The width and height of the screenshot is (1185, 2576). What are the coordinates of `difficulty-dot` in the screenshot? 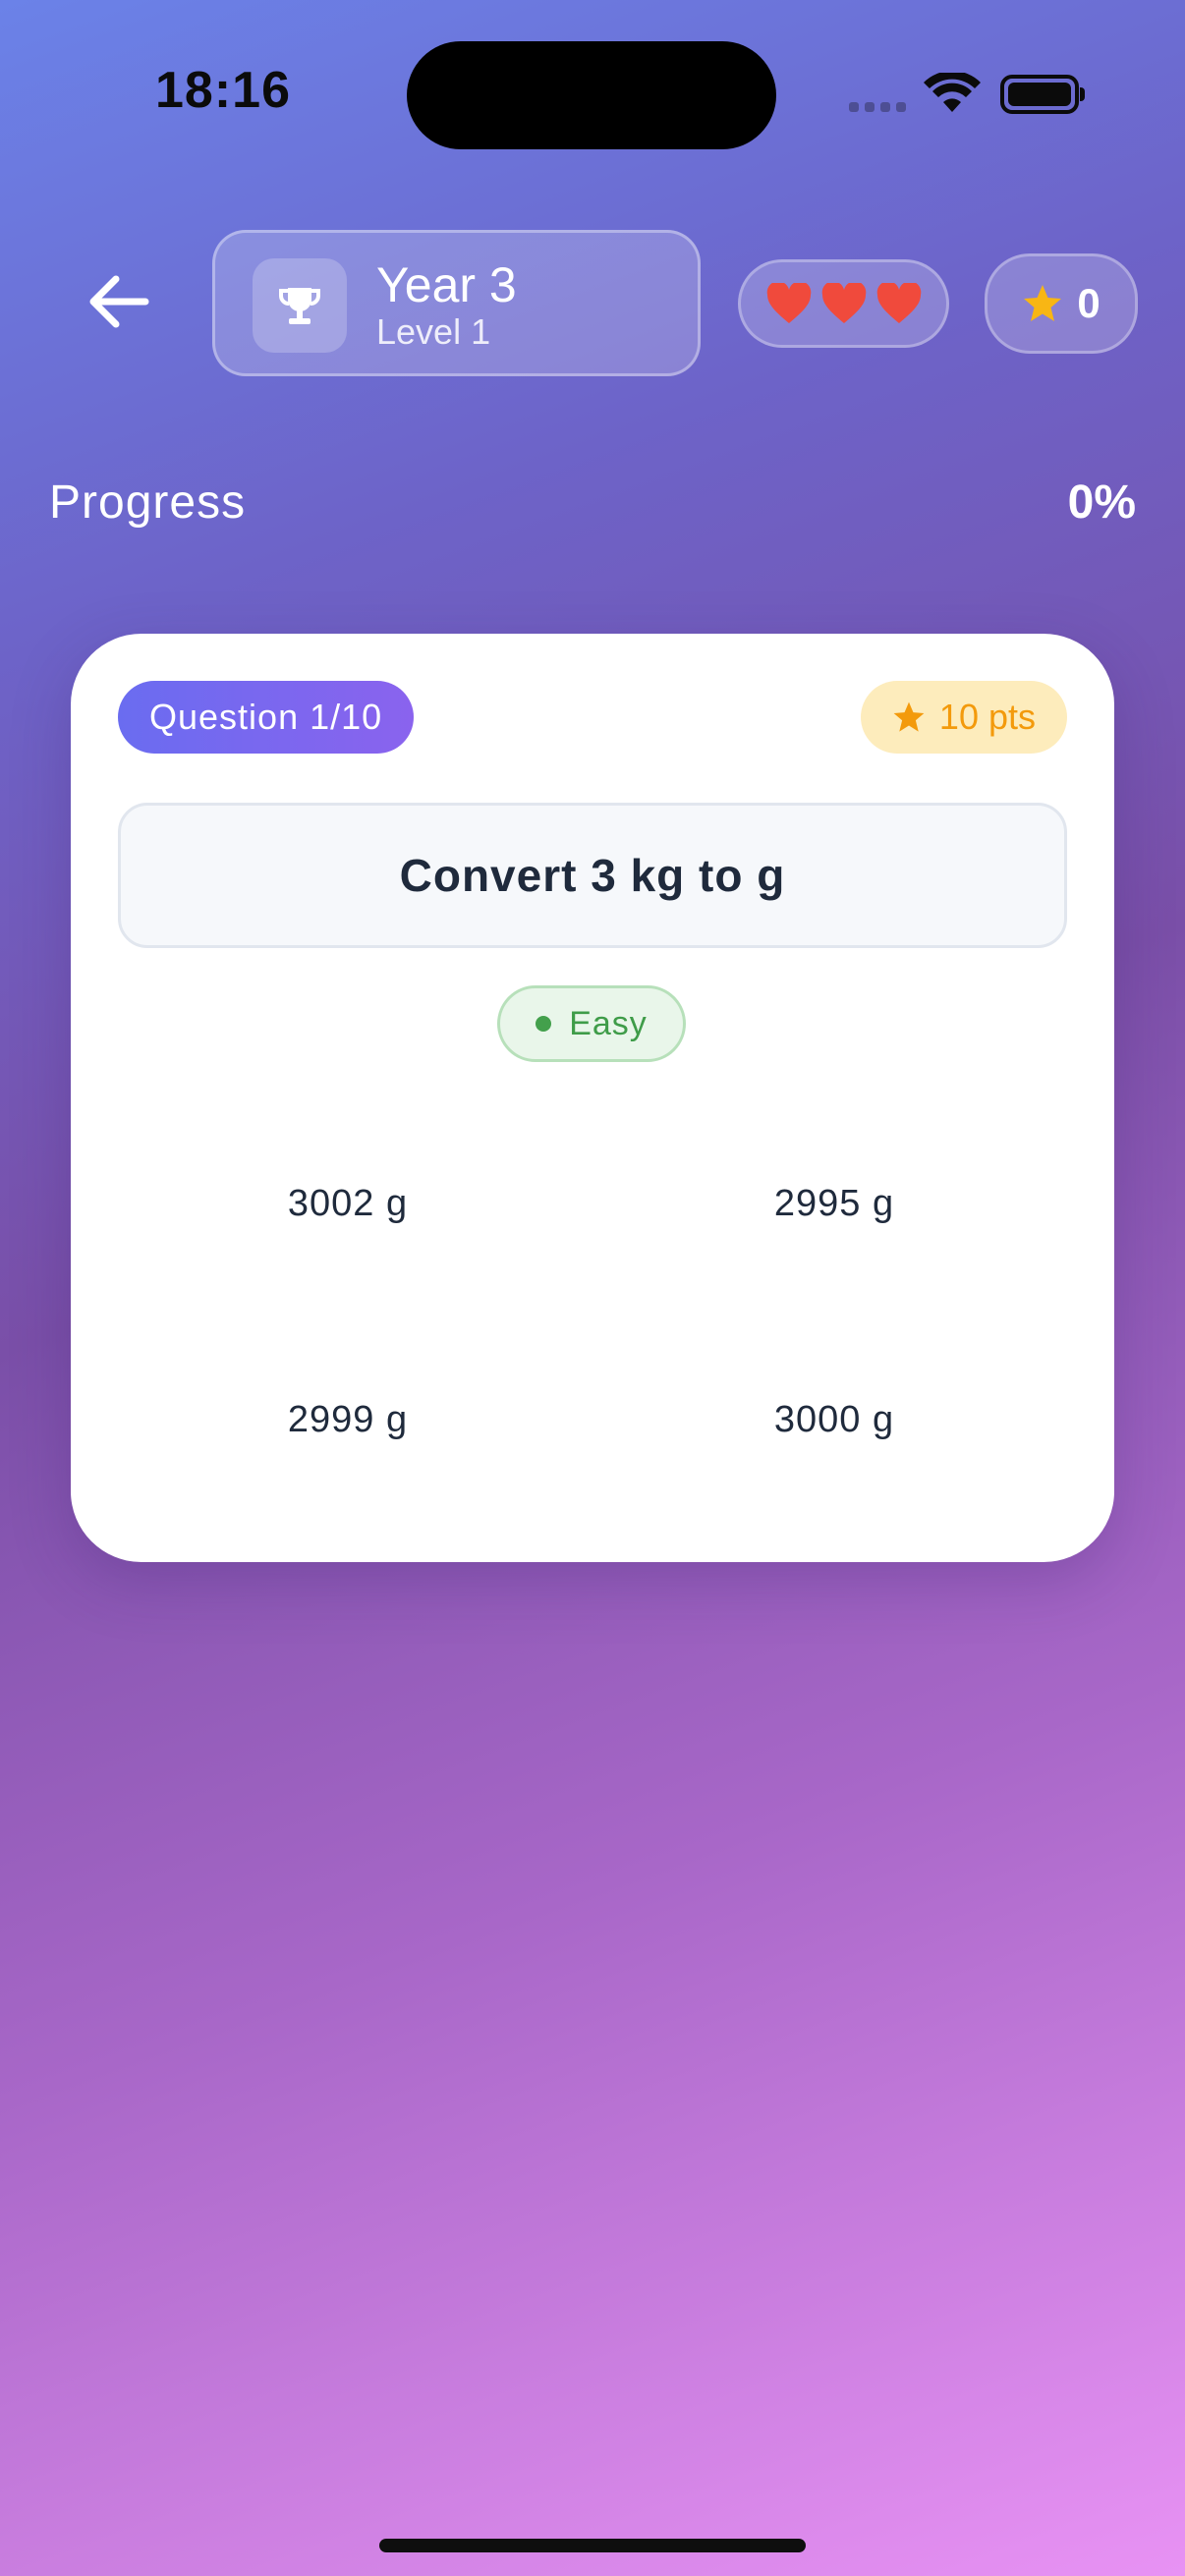 It's located at (544, 1024).